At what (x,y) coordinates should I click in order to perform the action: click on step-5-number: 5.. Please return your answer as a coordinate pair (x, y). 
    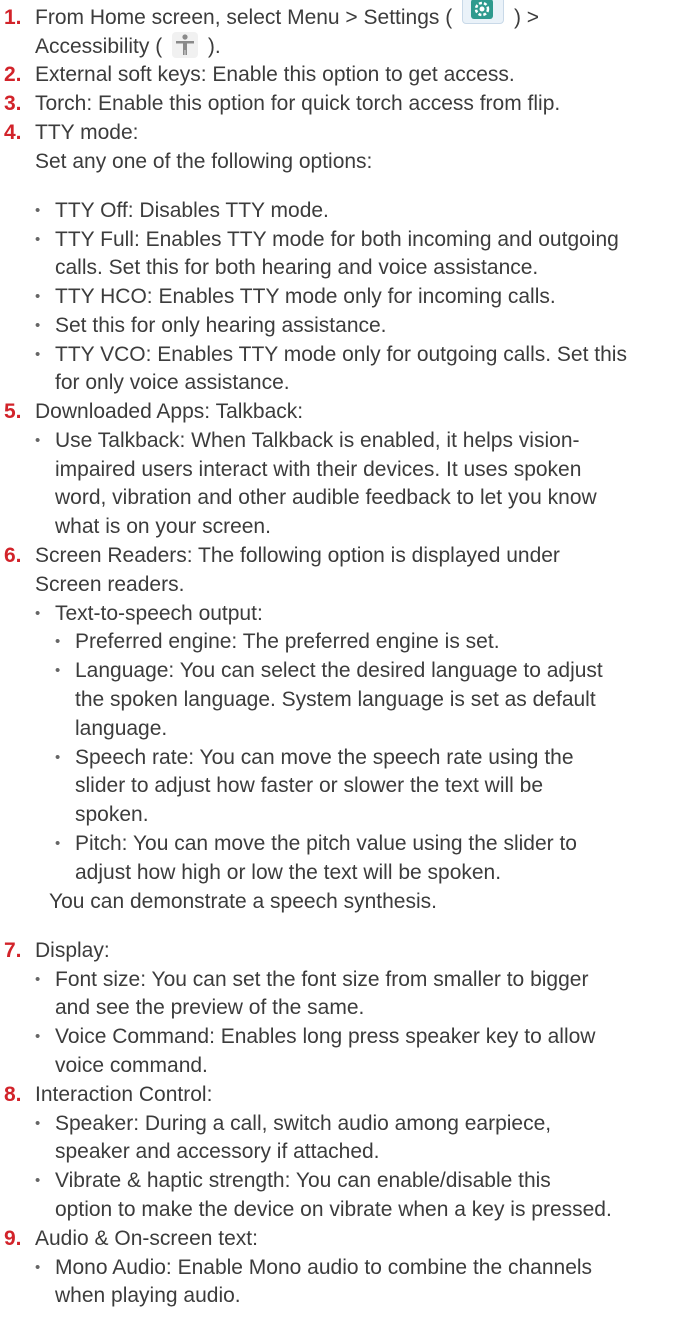
    Looking at the image, I should click on (13, 411).